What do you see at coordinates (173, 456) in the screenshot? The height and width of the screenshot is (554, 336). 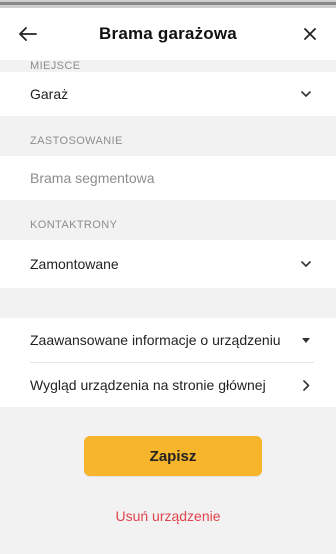 I see `save-button: Zapisz` at bounding box center [173, 456].